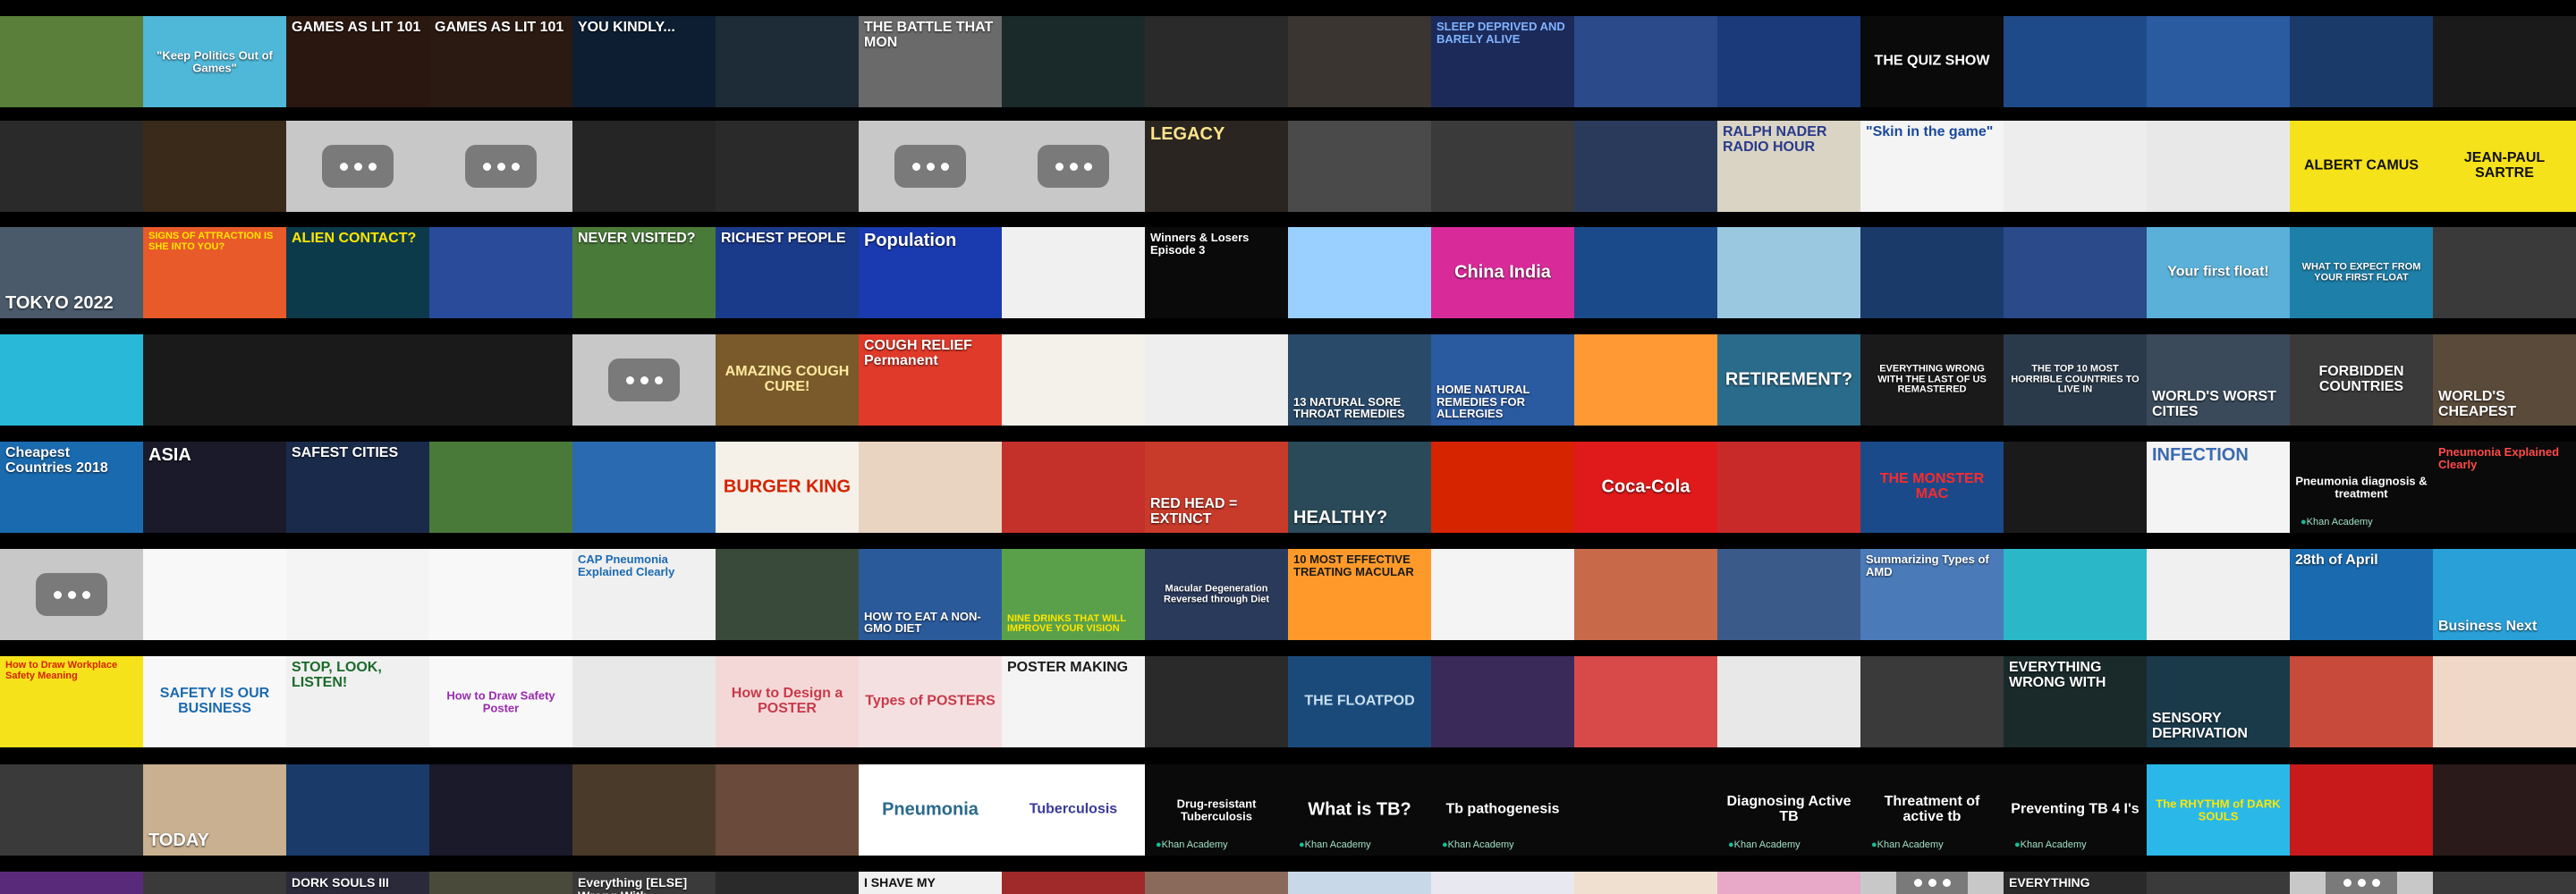 This screenshot has height=894, width=2576. What do you see at coordinates (2361, 167) in the screenshot?
I see `video-thumbnail: ALBERT CAMUS` at bounding box center [2361, 167].